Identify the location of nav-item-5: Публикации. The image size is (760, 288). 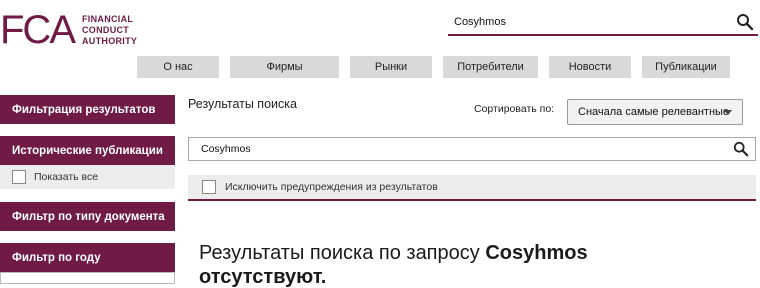
(686, 67).